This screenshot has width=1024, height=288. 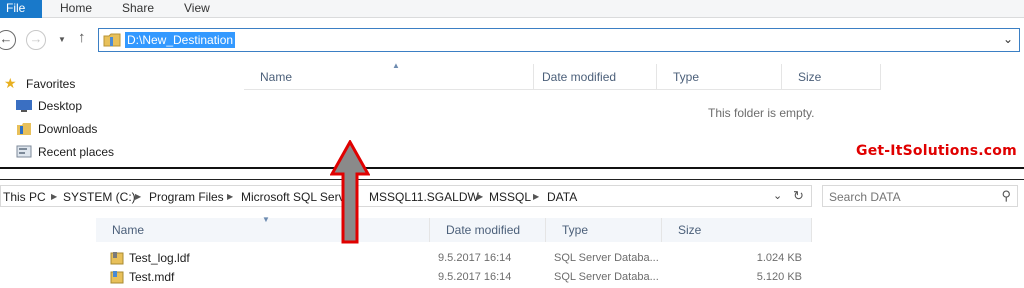 I want to click on ribbon: File Home Share View, so click(x=512, y=9).